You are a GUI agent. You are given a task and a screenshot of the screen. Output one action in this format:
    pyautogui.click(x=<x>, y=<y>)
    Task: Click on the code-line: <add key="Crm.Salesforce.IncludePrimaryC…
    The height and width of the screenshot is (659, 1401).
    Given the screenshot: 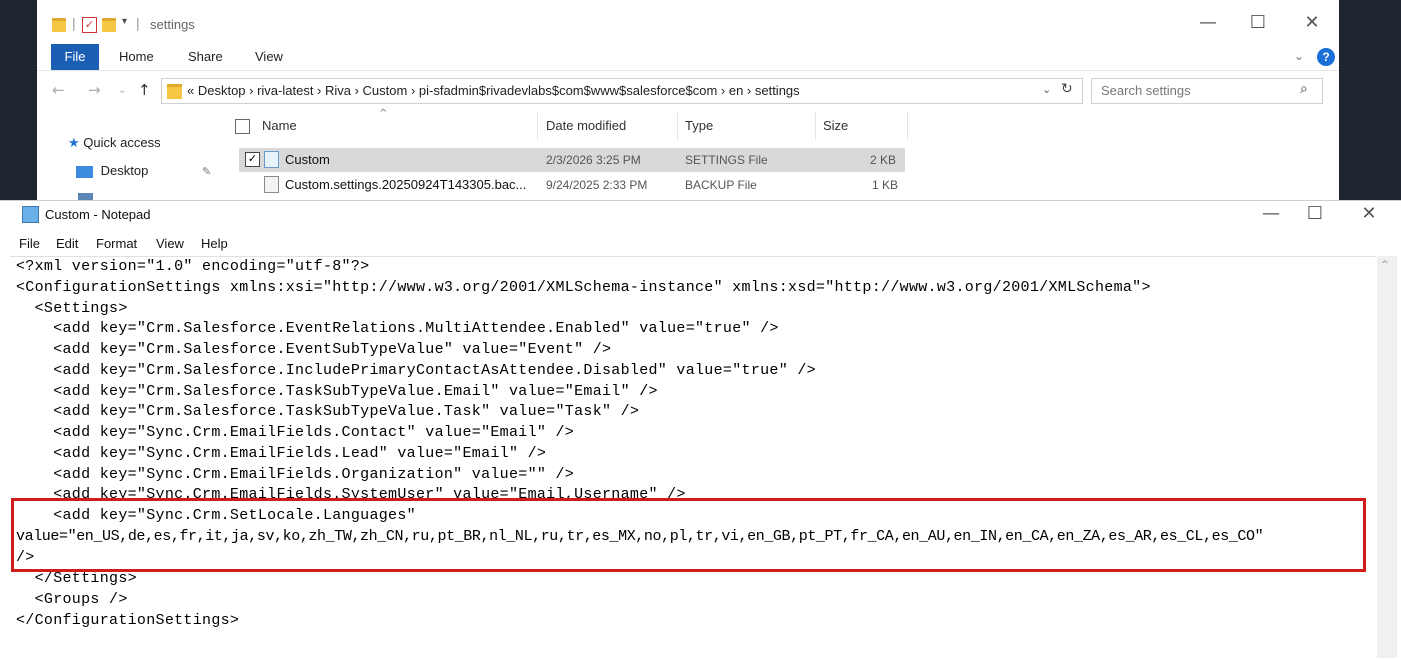 What is the action you would take?
    pyautogui.click(x=416, y=370)
    